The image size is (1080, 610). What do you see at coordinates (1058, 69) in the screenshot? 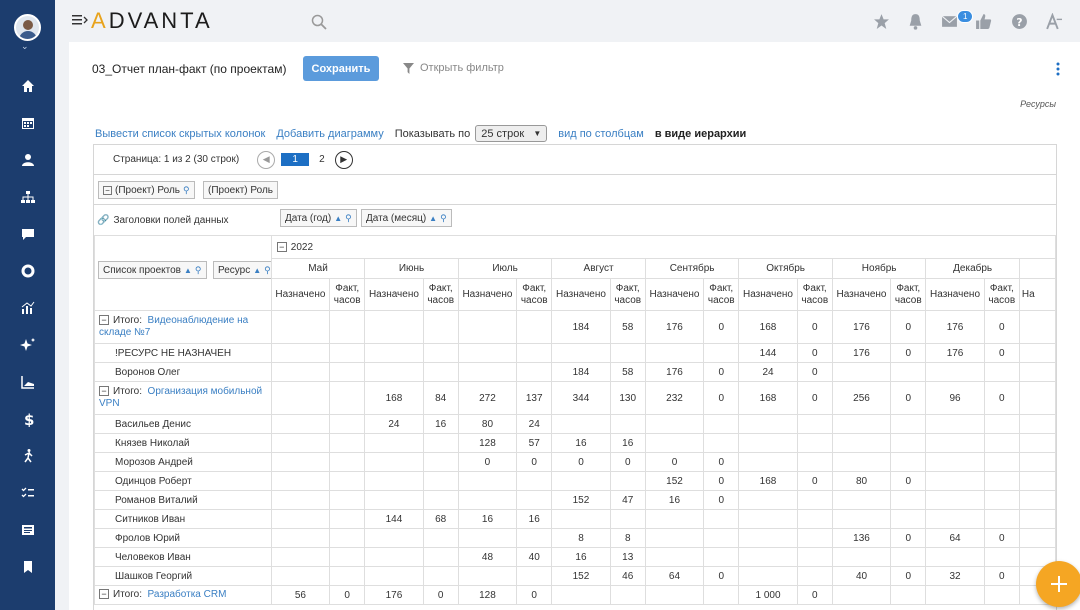
I see `more-options-icon` at bounding box center [1058, 69].